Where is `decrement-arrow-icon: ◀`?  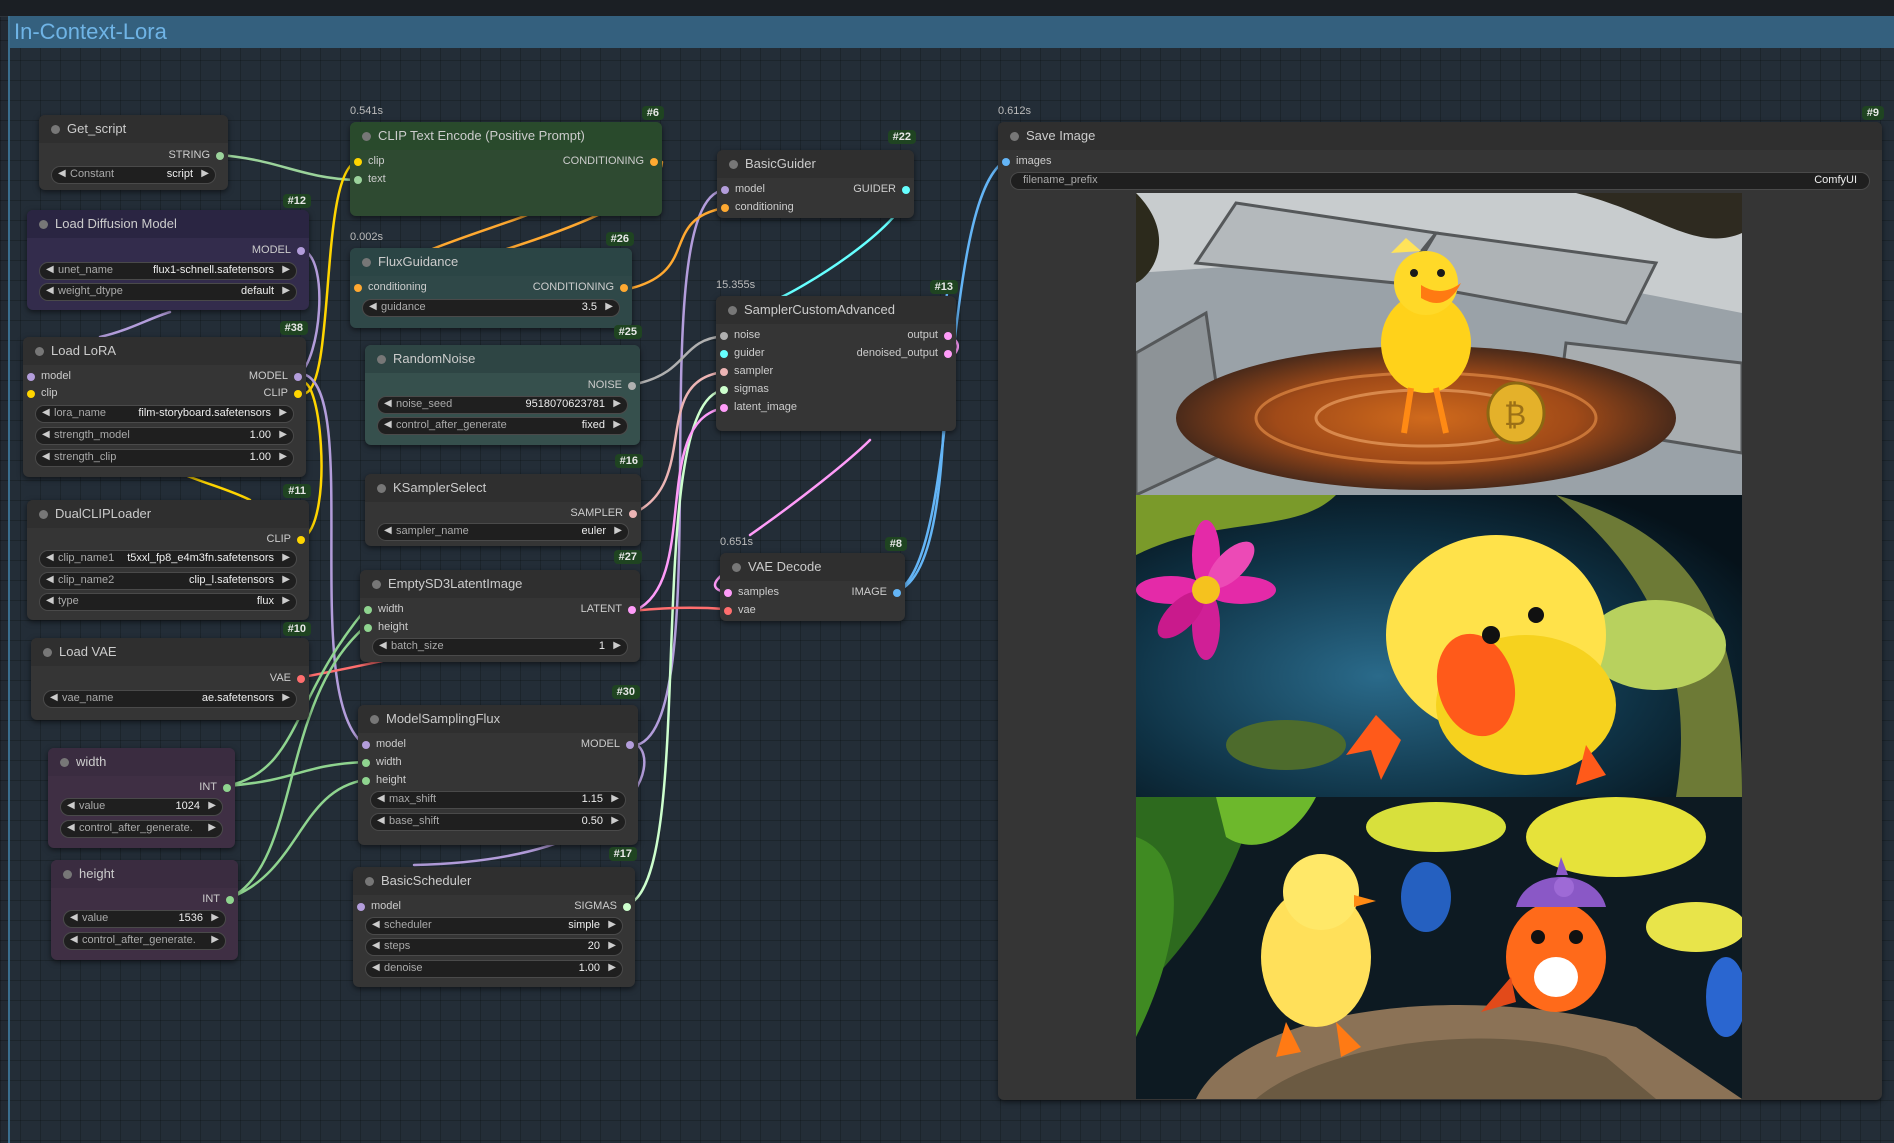 decrement-arrow-icon: ◀ is located at coordinates (62, 173).